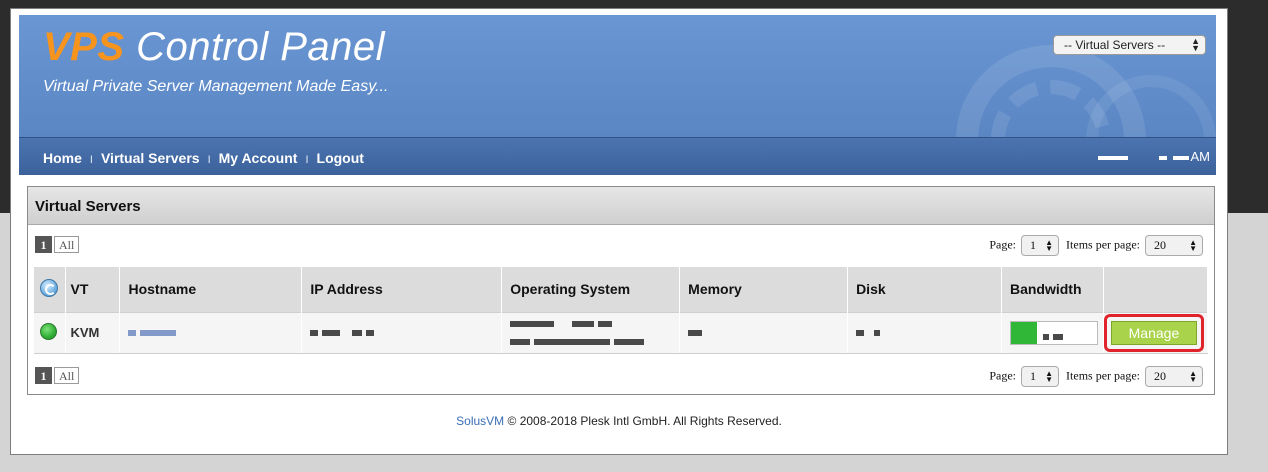 The height and width of the screenshot is (472, 1268). Describe the element at coordinates (67, 375) in the screenshot. I see `pager-all-bottom: All` at that location.